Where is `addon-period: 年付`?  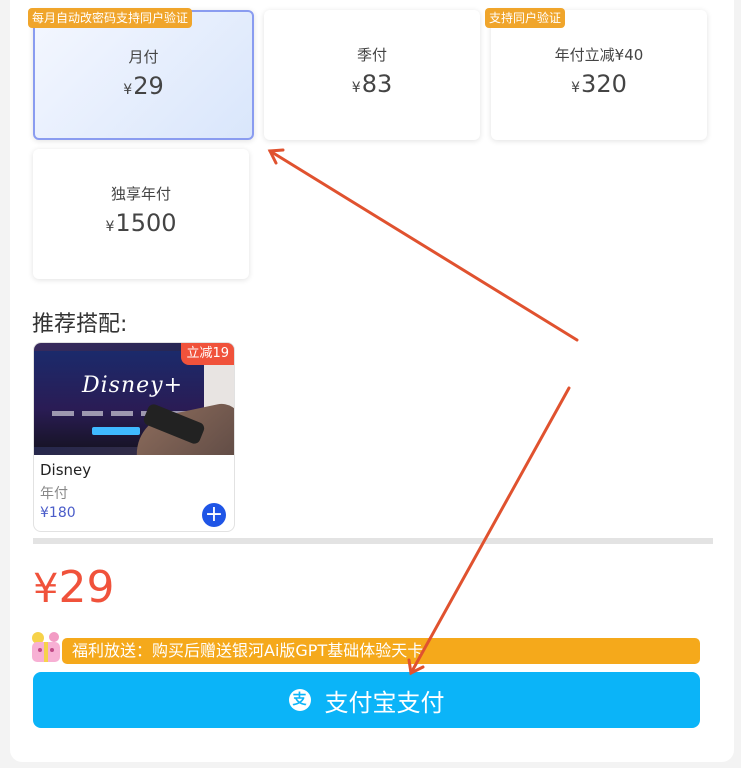
addon-period: 年付 is located at coordinates (54, 494).